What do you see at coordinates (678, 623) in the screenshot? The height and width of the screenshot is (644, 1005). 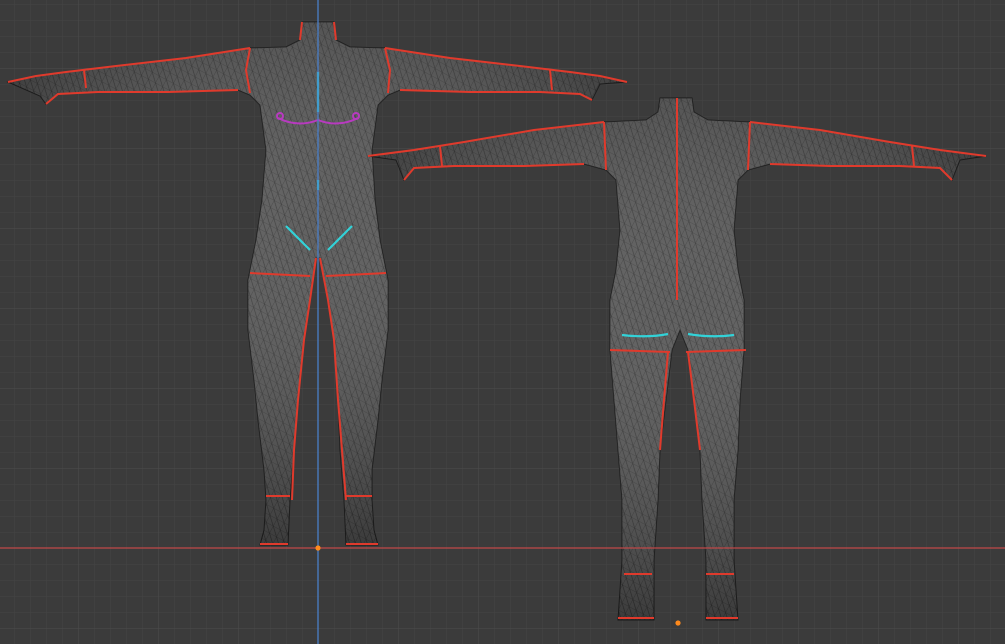 I see `object-origin-back` at bounding box center [678, 623].